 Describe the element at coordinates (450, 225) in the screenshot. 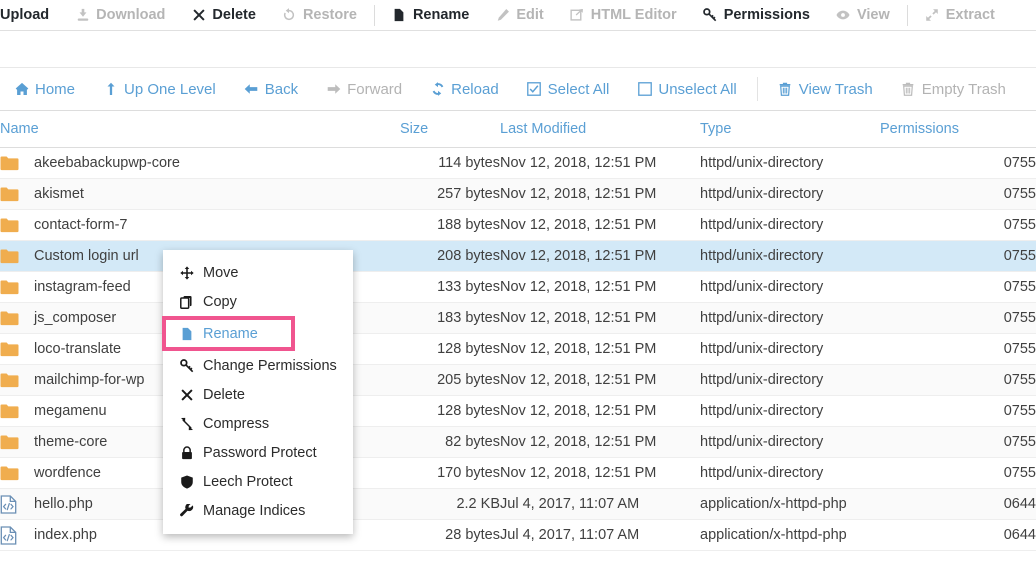

I see `file-size-cell: 188 bytes` at that location.